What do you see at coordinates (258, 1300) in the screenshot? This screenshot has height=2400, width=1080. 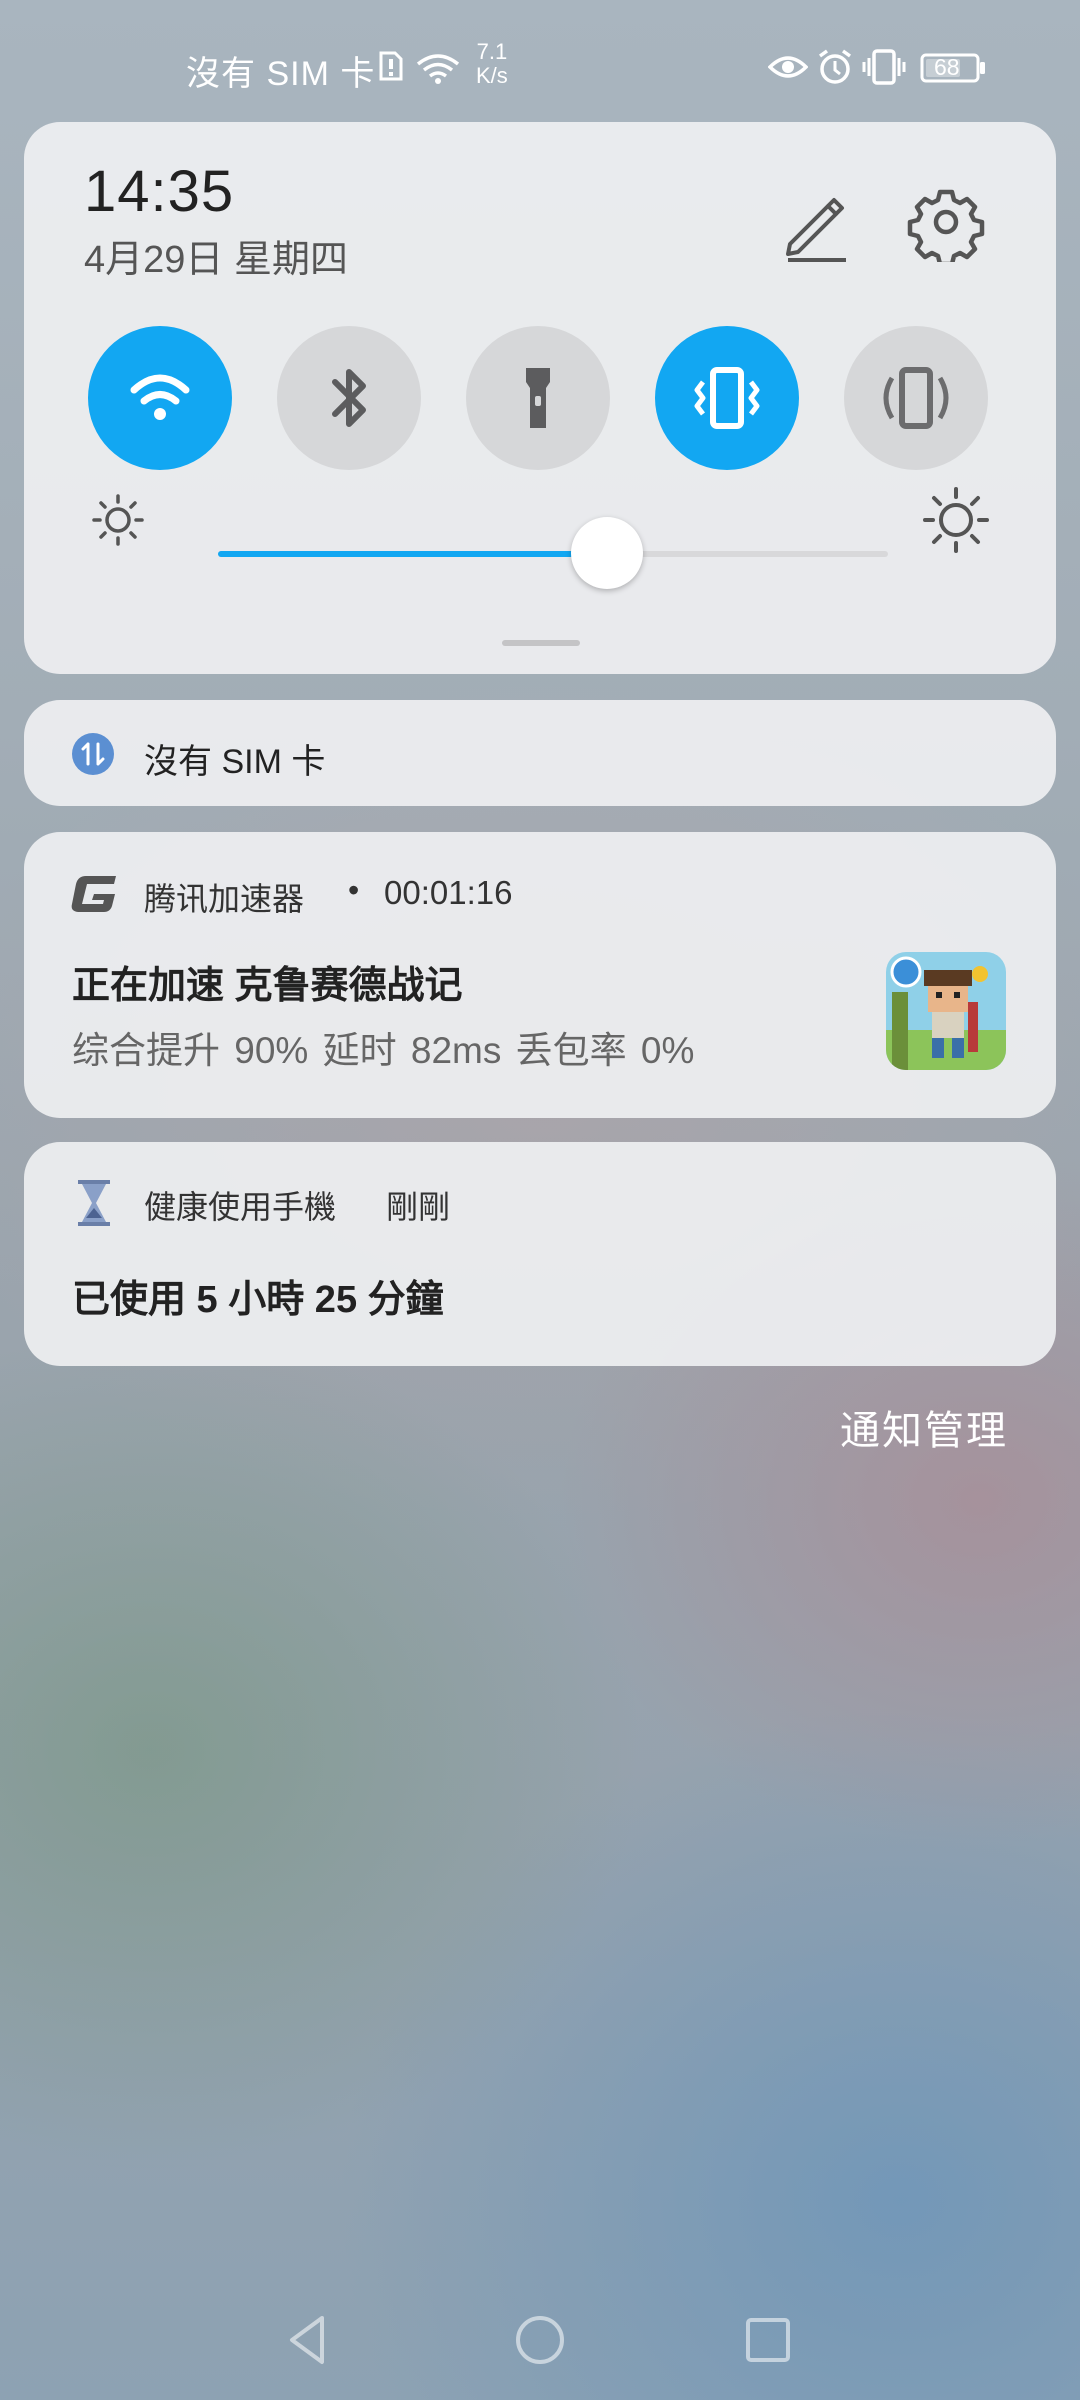 I see `screen-time-message: 已使用 5 小時 25 分鐘` at bounding box center [258, 1300].